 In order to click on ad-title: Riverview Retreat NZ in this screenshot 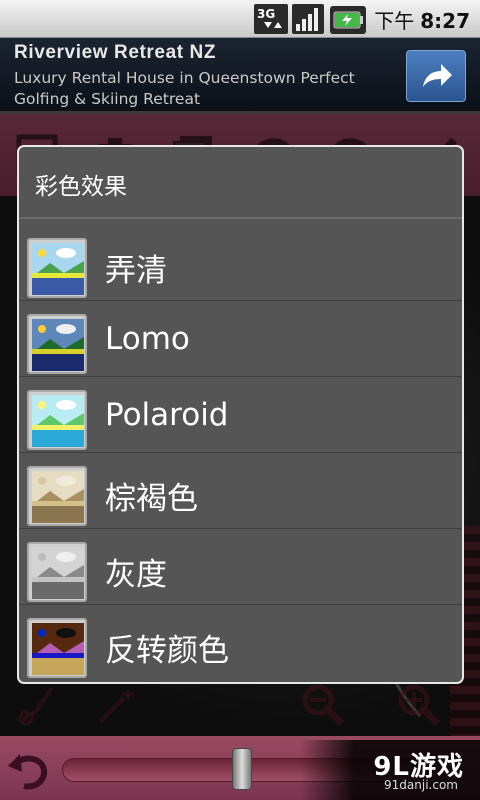, I will do `click(115, 52)`.